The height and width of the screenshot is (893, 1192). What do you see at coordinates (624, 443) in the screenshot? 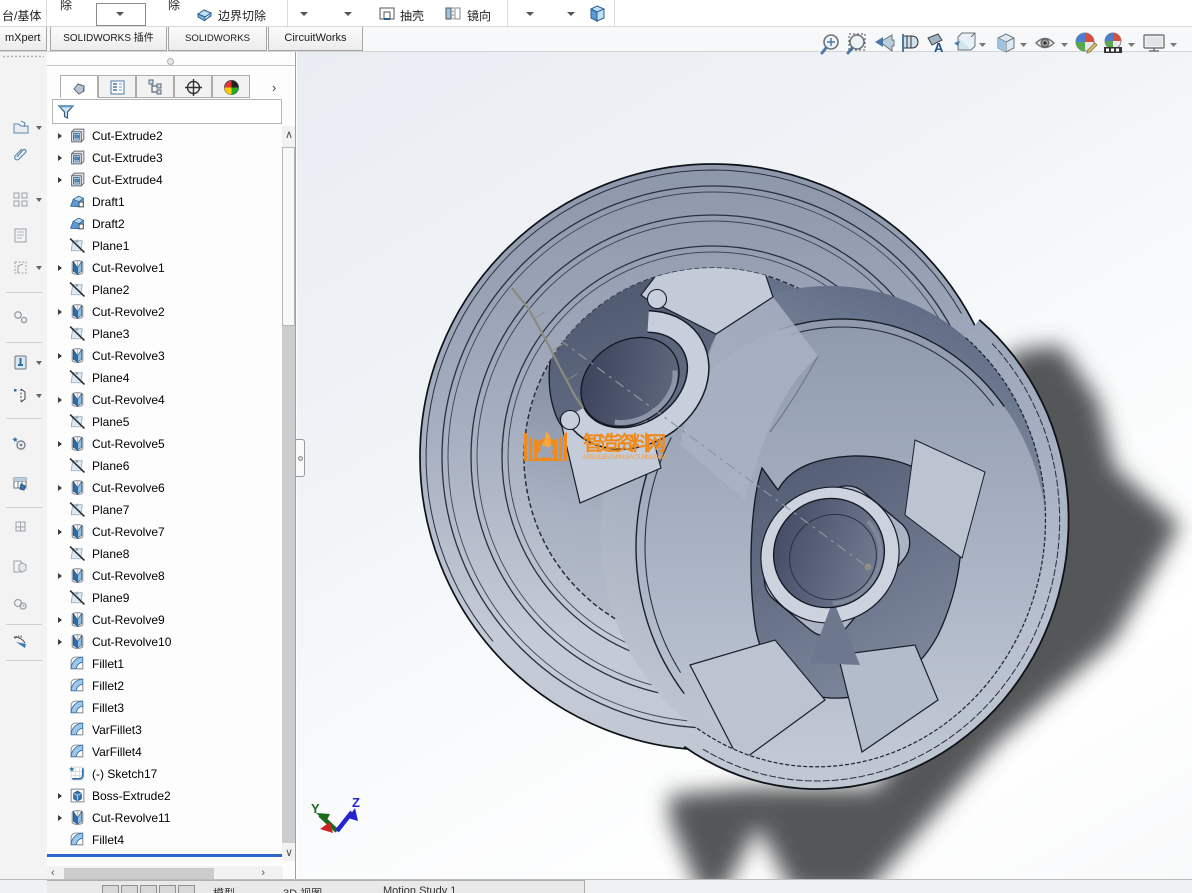
I see `svg-text: 智造资料网` at bounding box center [624, 443].